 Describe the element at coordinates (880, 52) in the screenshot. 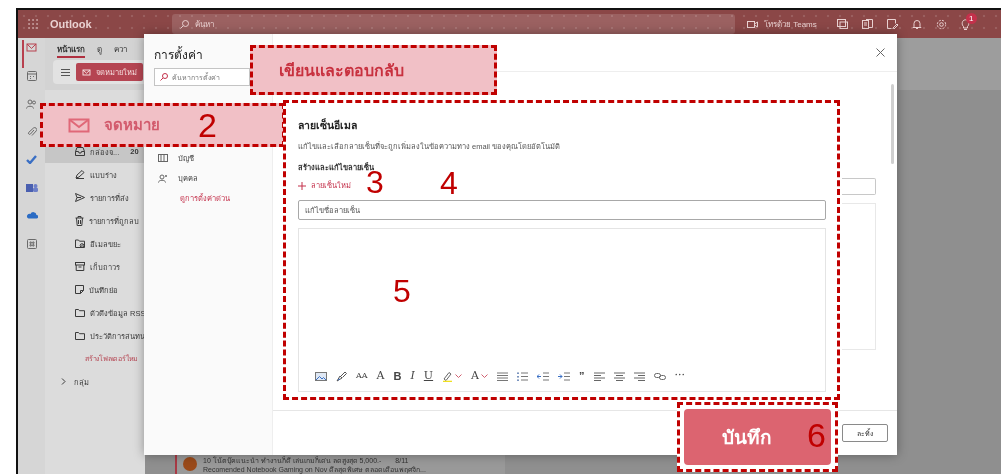

I see `close-icon` at that location.